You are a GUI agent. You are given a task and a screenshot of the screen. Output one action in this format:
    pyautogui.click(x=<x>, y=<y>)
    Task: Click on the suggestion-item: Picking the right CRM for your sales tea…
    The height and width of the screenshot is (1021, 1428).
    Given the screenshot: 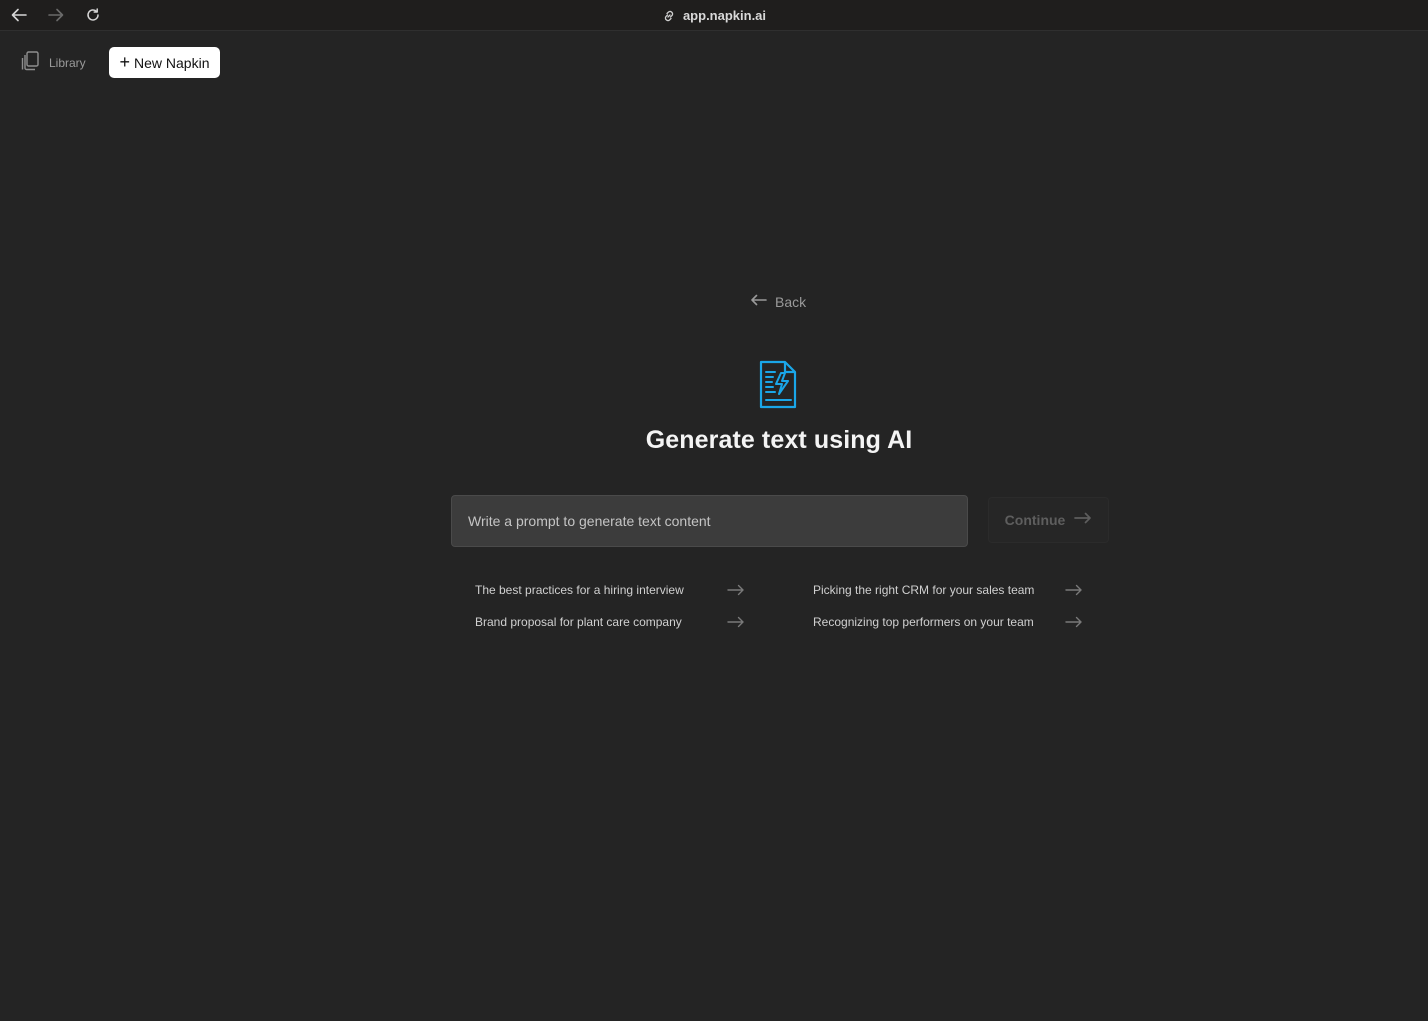 What is the action you would take?
    pyautogui.click(x=948, y=590)
    